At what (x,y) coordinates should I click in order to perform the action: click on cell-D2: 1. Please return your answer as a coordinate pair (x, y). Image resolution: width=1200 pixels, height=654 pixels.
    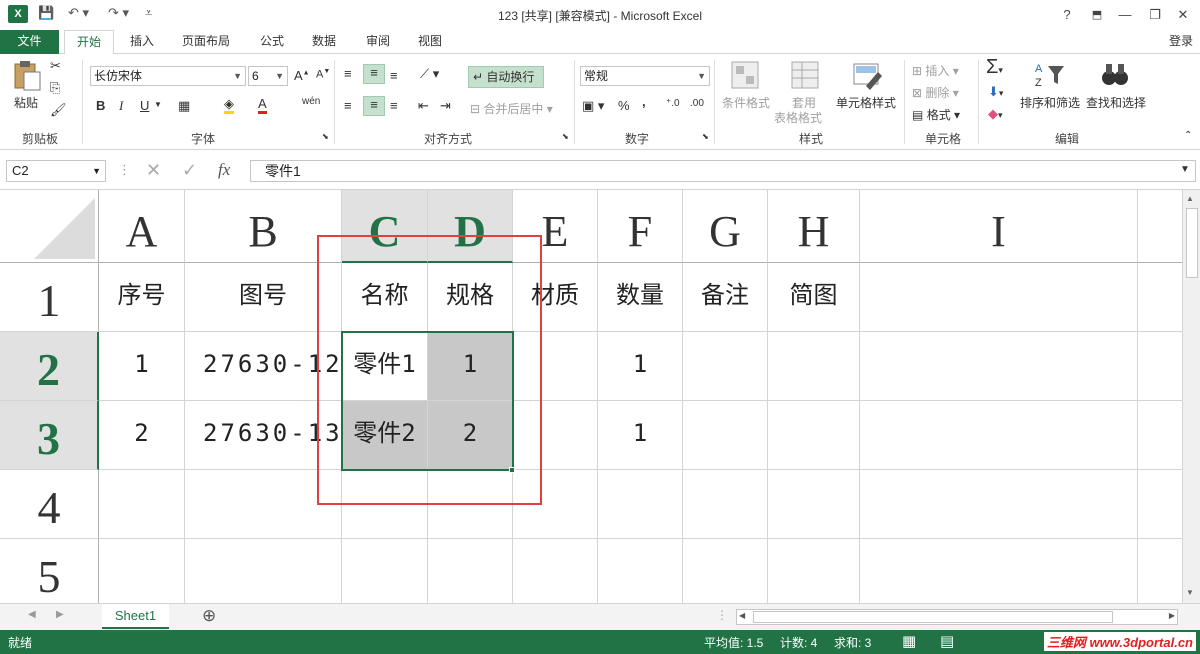
    Looking at the image, I should click on (470, 366).